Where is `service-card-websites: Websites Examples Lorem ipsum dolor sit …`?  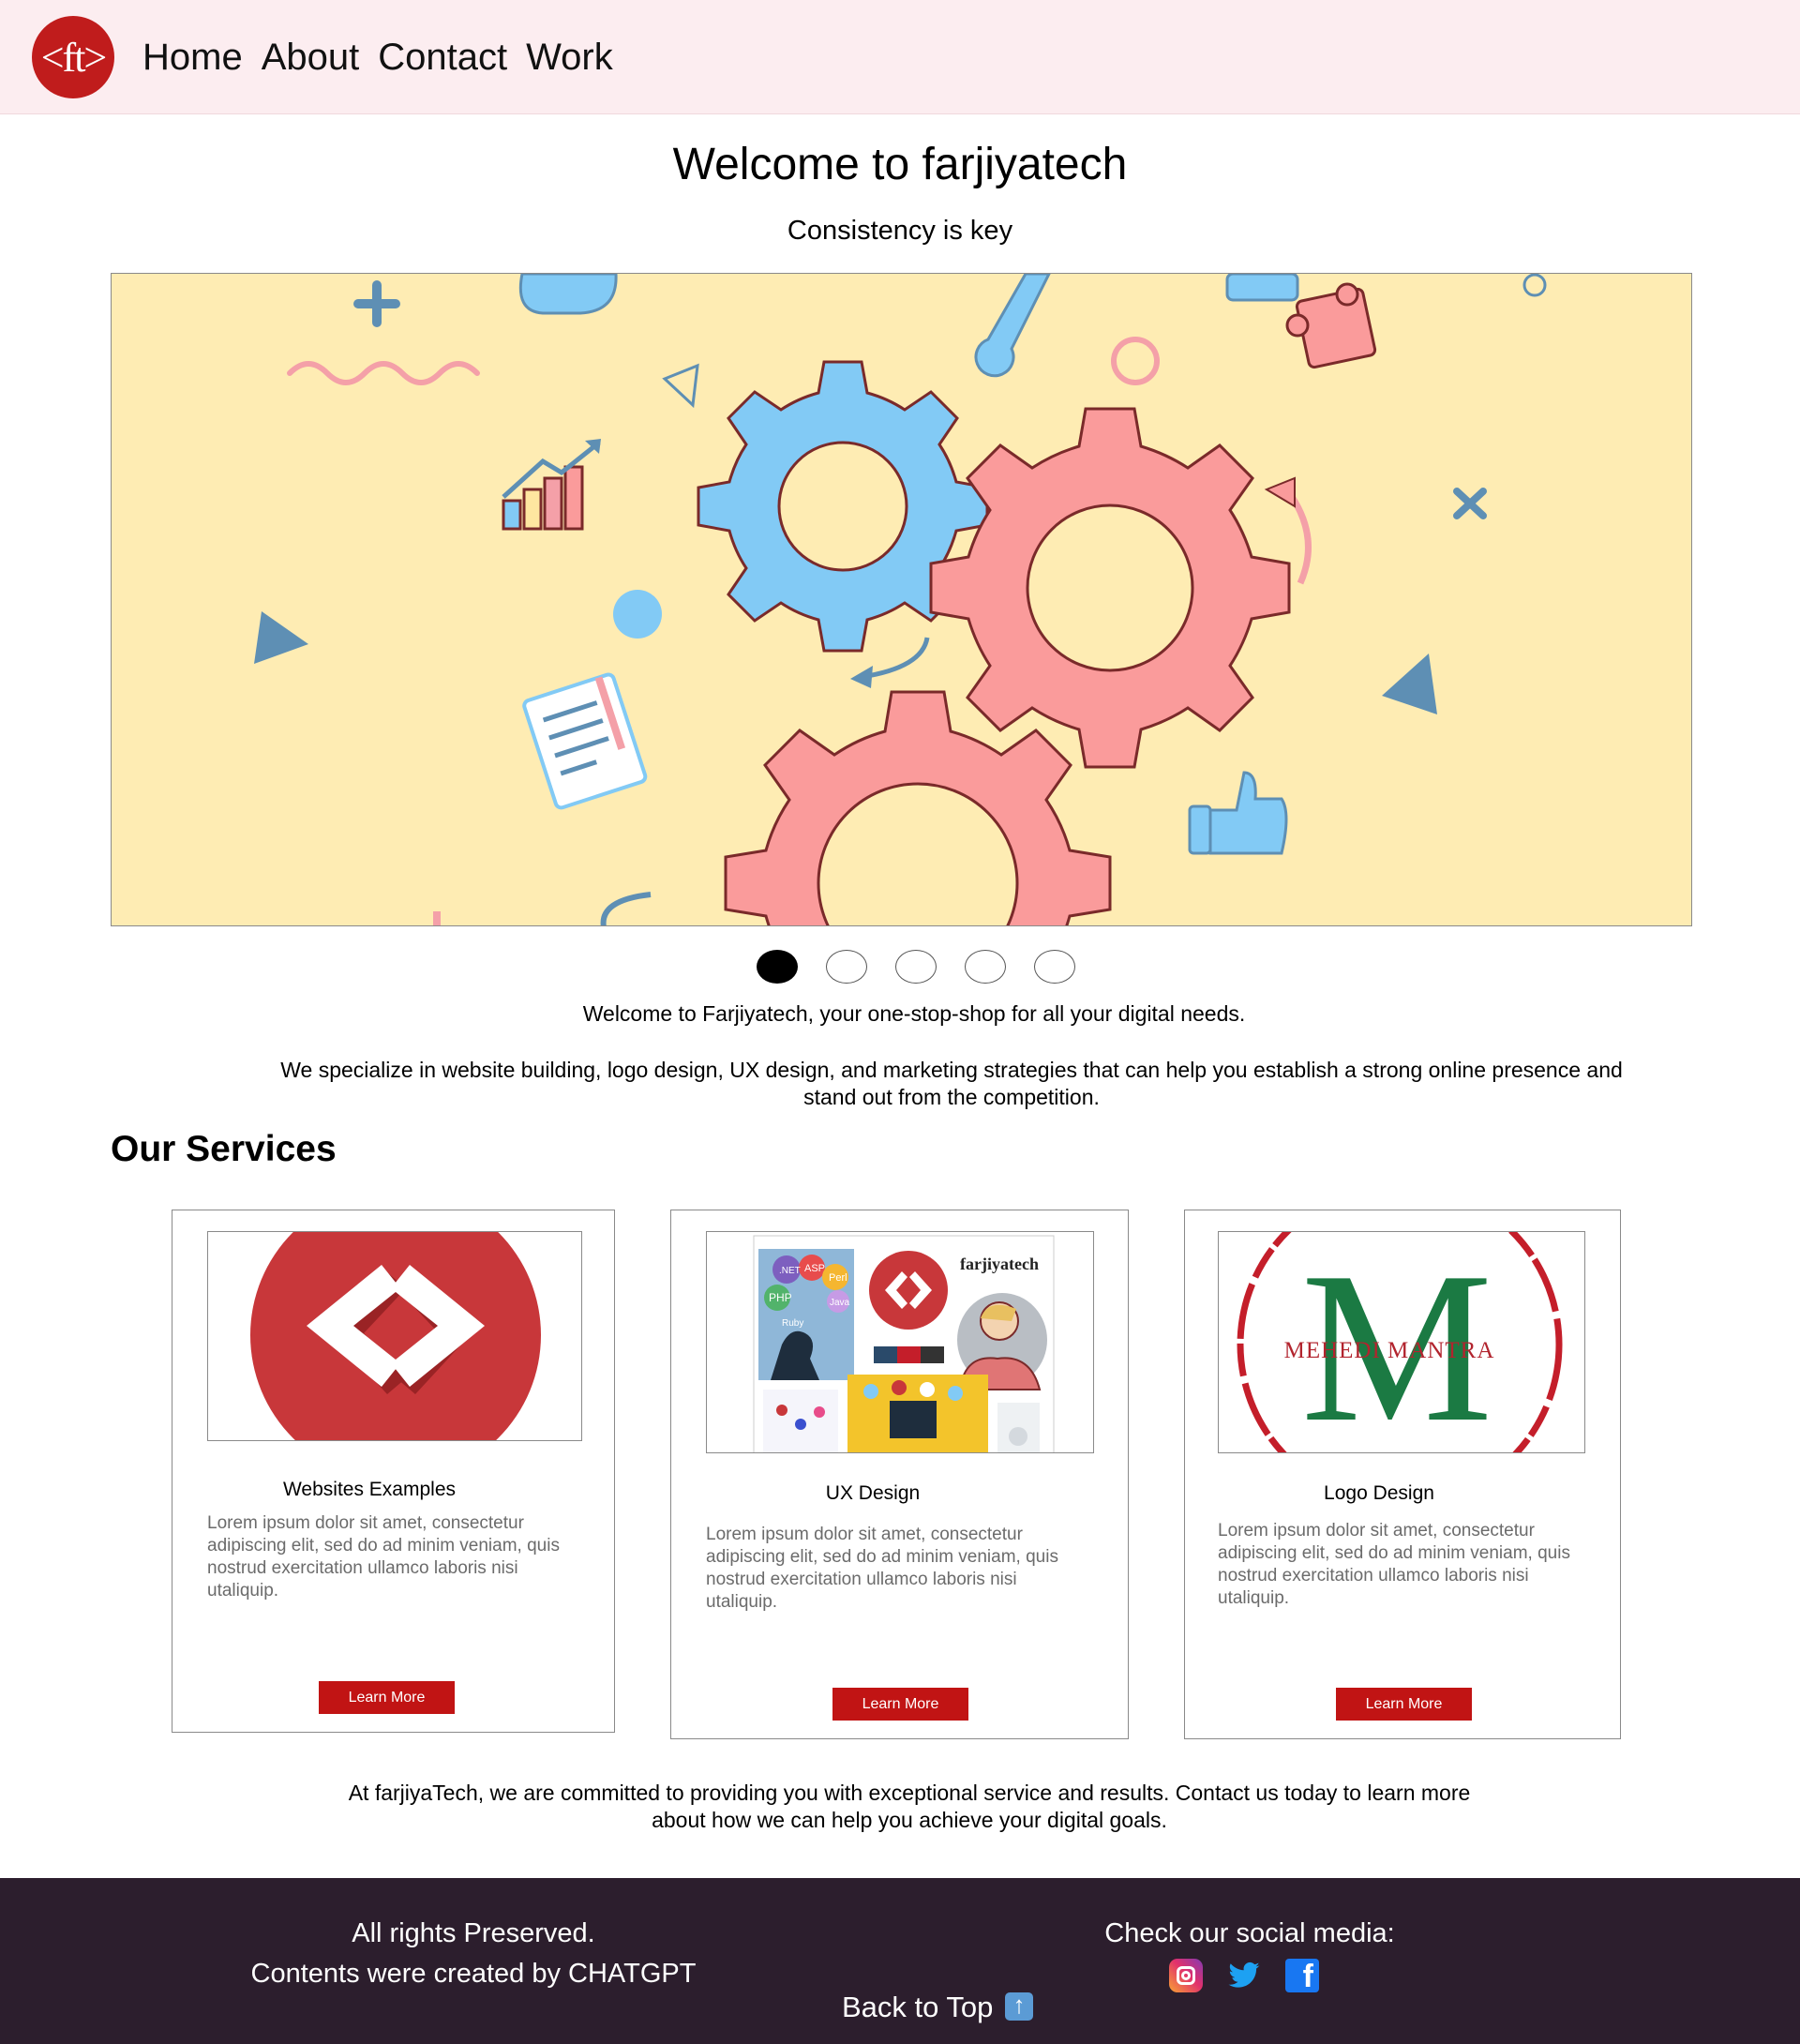 service-card-websites: Websites Examples Lorem ipsum dolor sit … is located at coordinates (393, 1472).